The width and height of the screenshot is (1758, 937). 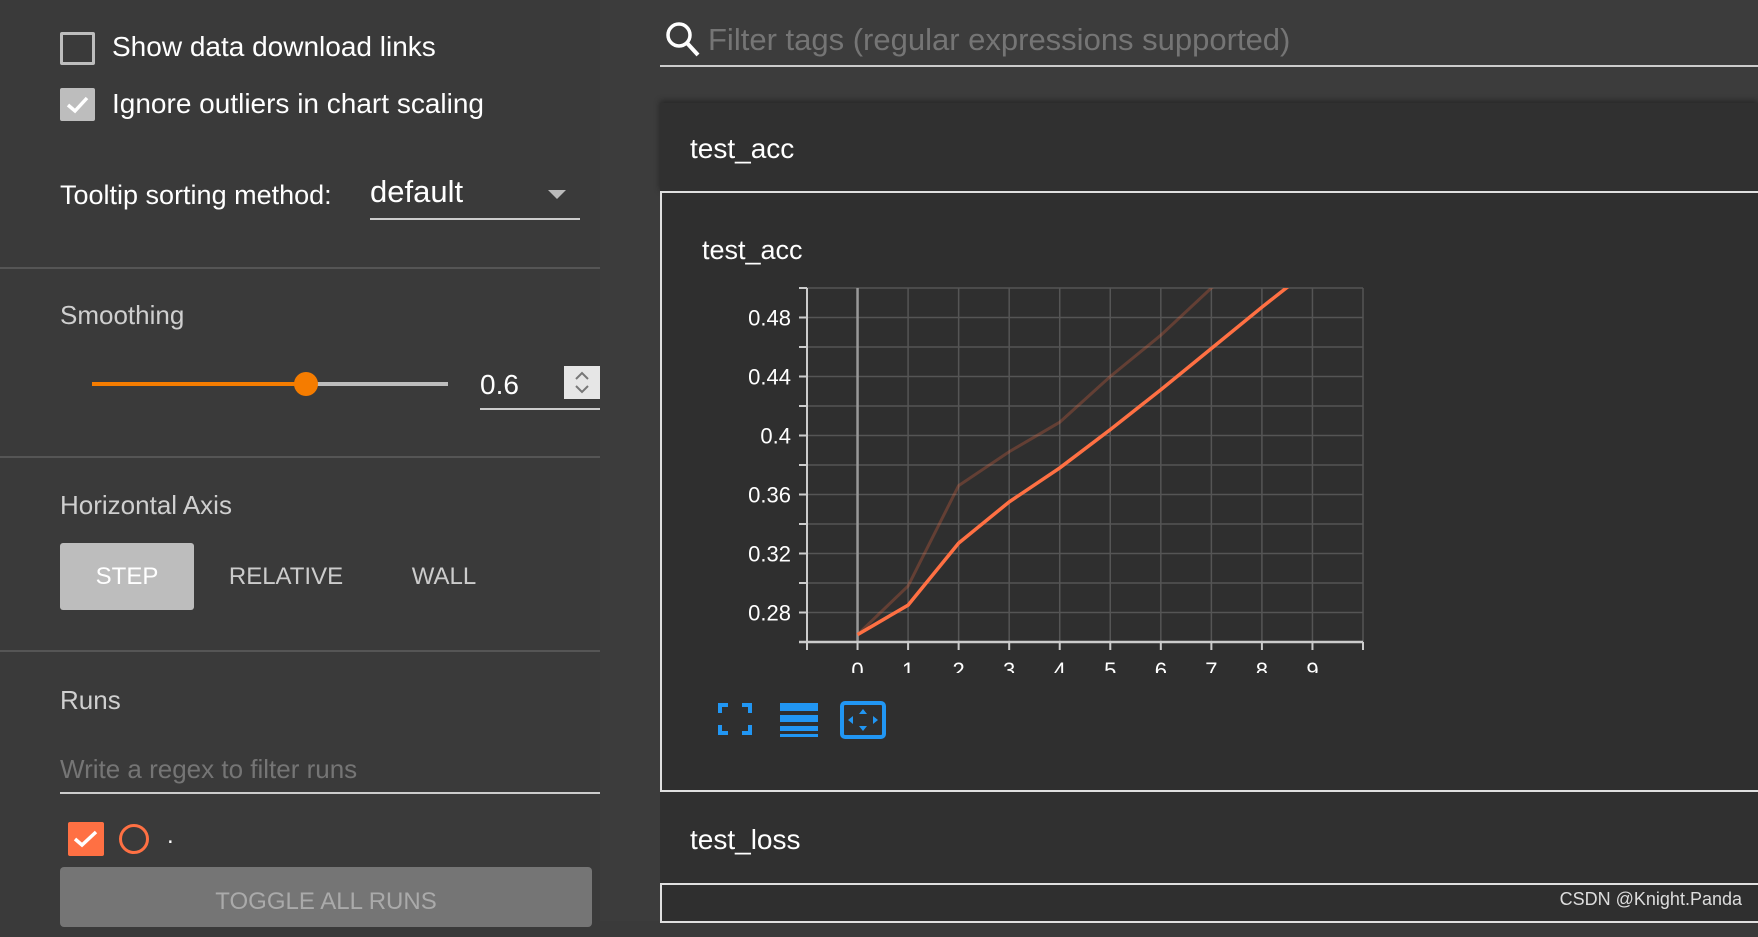 What do you see at coordinates (1211, 665) in the screenshot?
I see `x-tick-label: 7` at bounding box center [1211, 665].